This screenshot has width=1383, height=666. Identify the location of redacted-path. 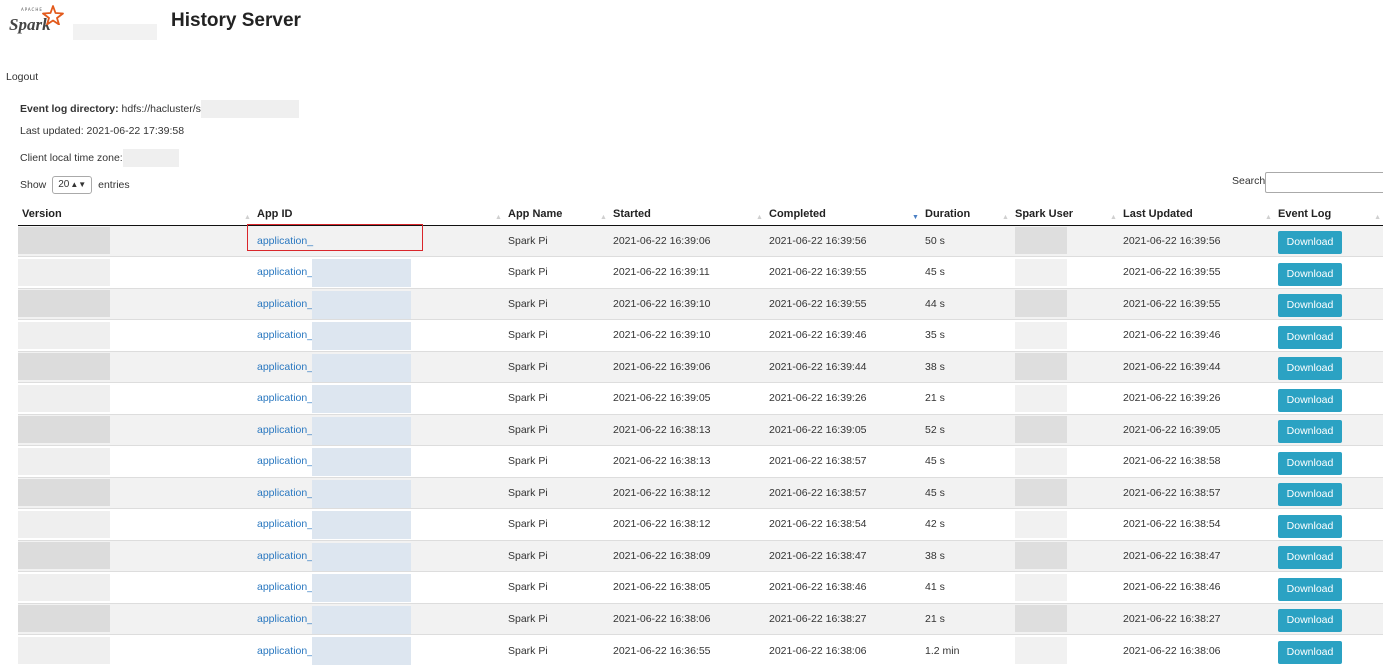
(249, 109).